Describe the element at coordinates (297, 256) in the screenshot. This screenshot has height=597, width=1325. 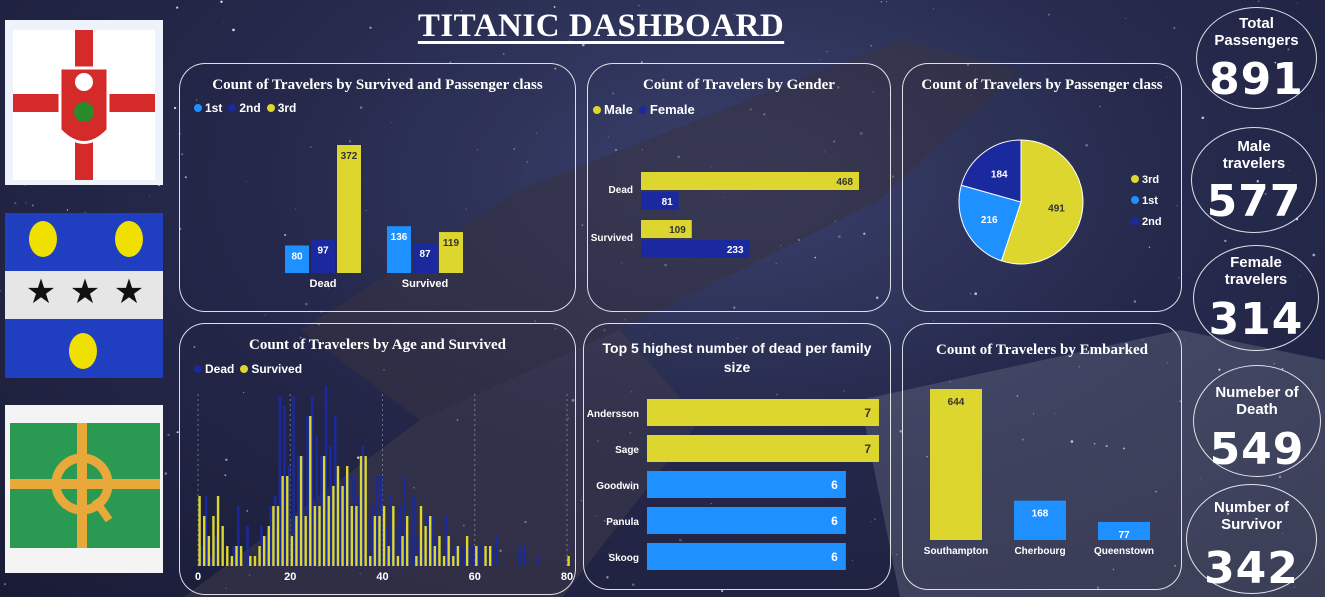
I see `data-label: 80` at that location.